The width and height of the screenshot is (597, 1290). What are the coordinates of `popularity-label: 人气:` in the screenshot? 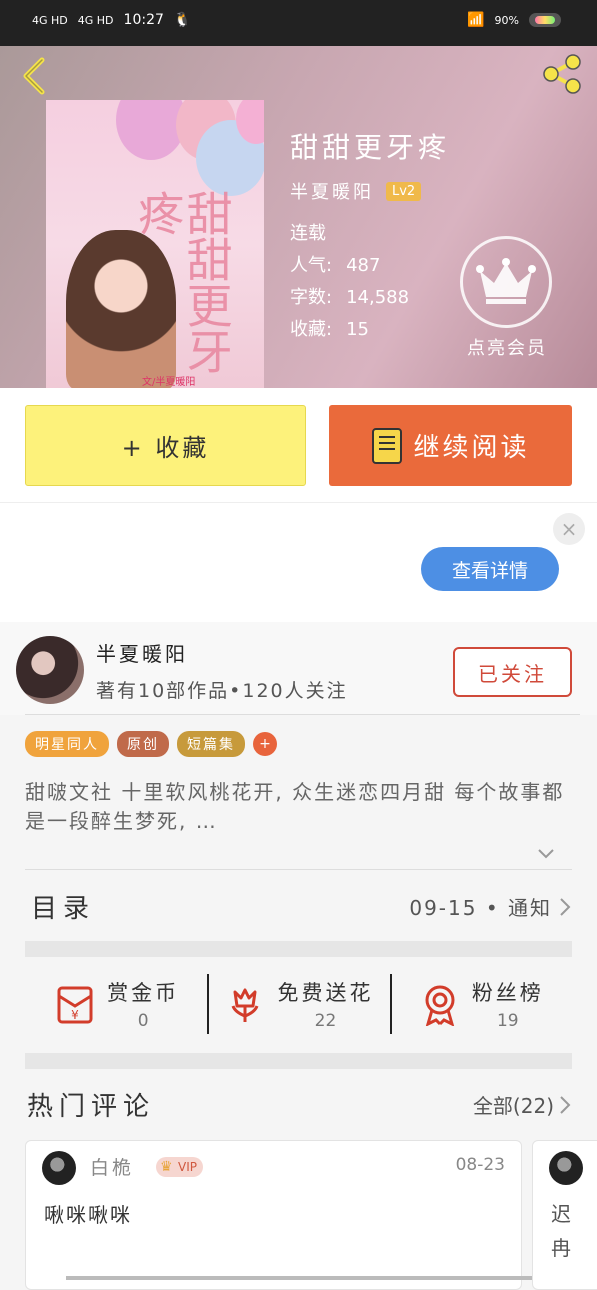 It's located at (311, 265).